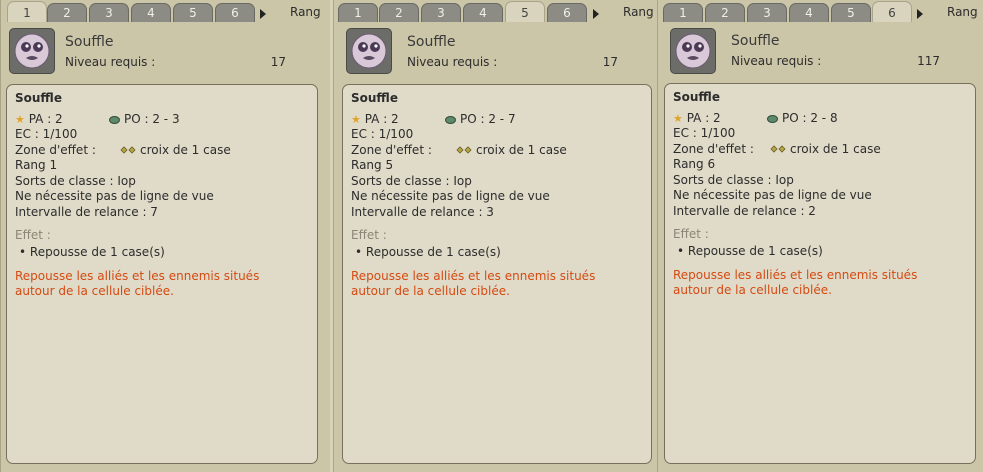  I want to click on cost-range-row: ★ PA : 2 PO : 2 - 8, so click(820, 118).